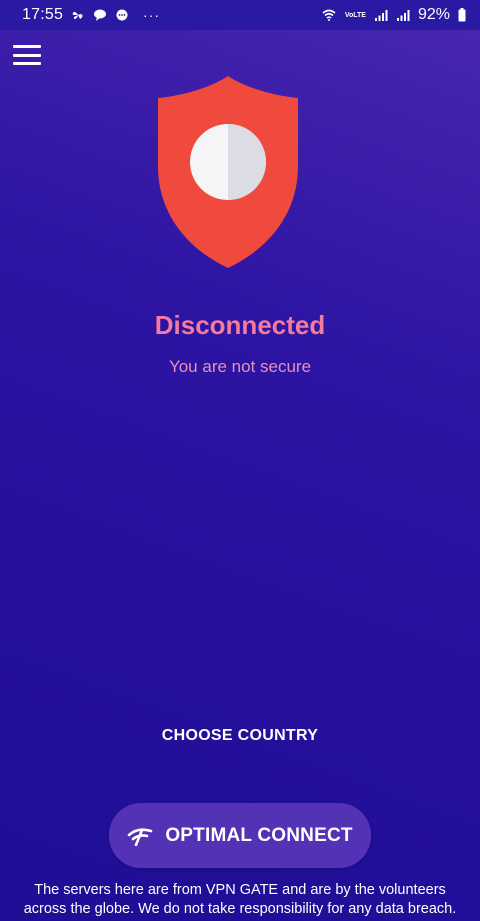  I want to click on more-notifications-indicator: ···, so click(152, 15).